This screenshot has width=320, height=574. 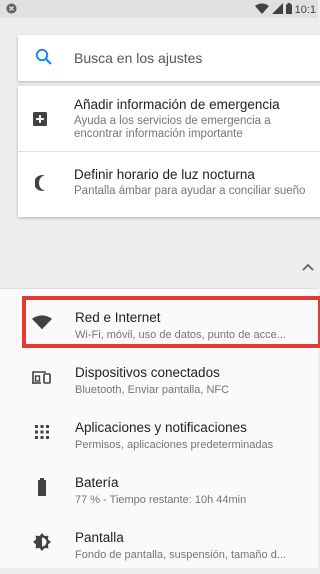 I want to click on suggestion-subtitle-line1: Ayuda a los servicios de emergencia a, so click(x=172, y=121).